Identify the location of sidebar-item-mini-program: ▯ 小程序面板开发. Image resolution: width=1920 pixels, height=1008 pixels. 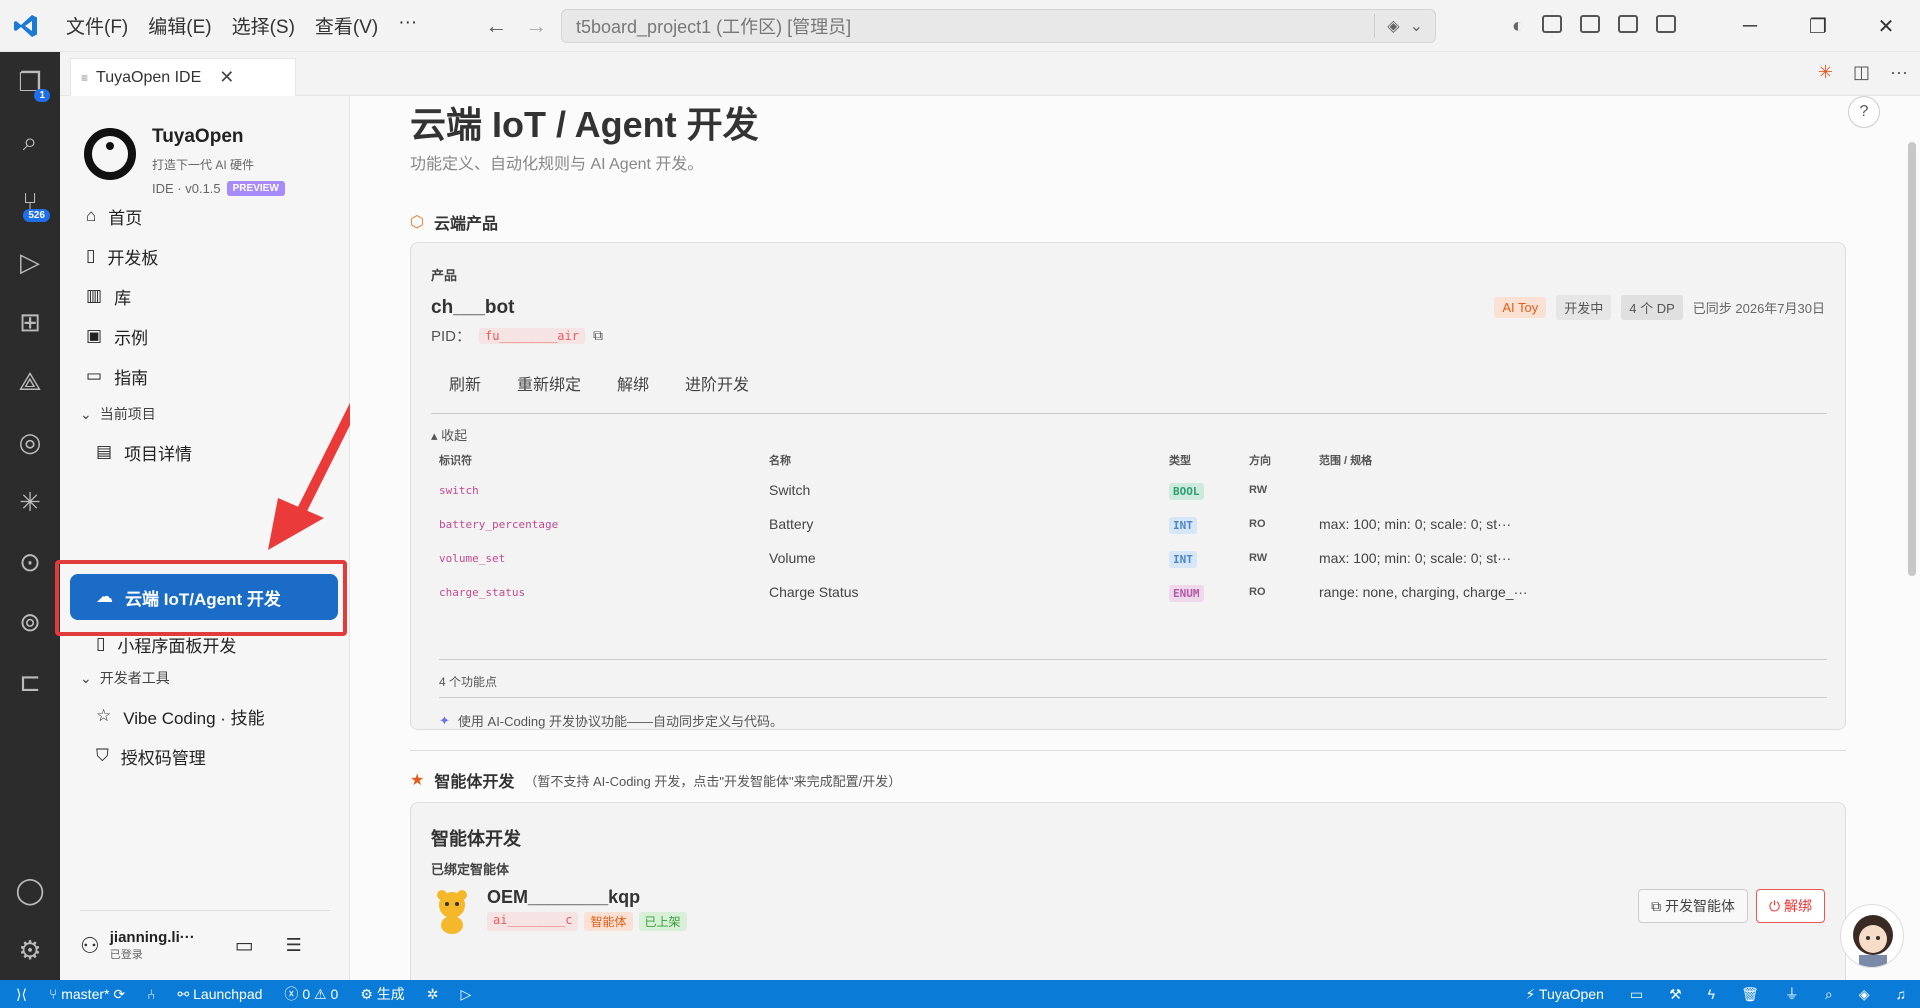
(205, 644).